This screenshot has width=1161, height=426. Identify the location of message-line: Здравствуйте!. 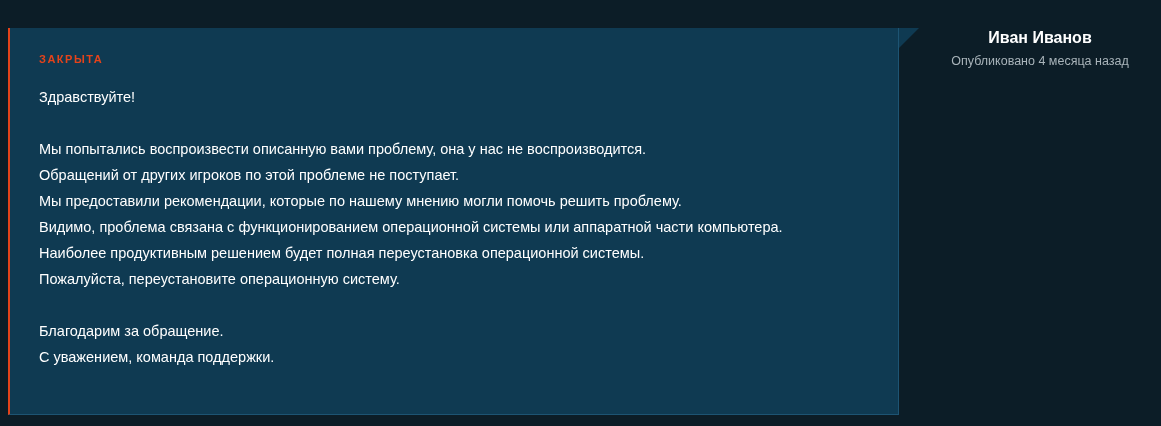
(87, 97).